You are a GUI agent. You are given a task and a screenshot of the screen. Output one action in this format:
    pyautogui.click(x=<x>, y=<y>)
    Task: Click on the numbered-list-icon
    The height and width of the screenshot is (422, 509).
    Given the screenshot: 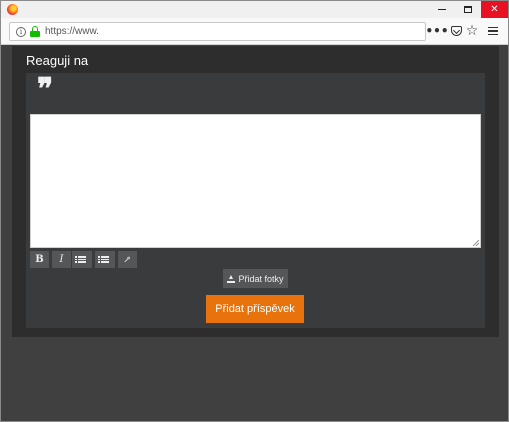 What is the action you would take?
    pyautogui.click(x=103, y=259)
    